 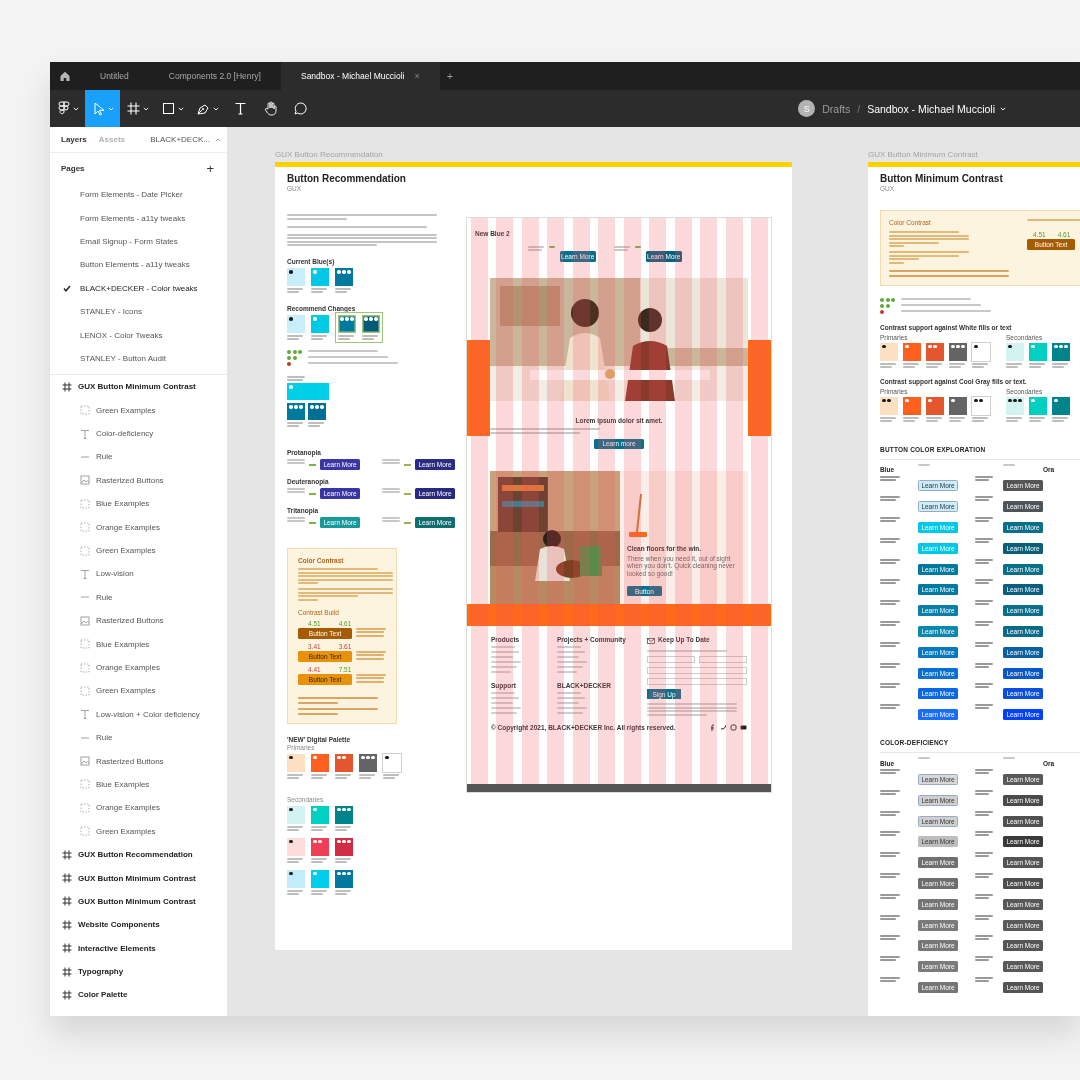 I want to click on file-name-menu: Sandbox - Michael Muccioli, so click(x=936, y=108).